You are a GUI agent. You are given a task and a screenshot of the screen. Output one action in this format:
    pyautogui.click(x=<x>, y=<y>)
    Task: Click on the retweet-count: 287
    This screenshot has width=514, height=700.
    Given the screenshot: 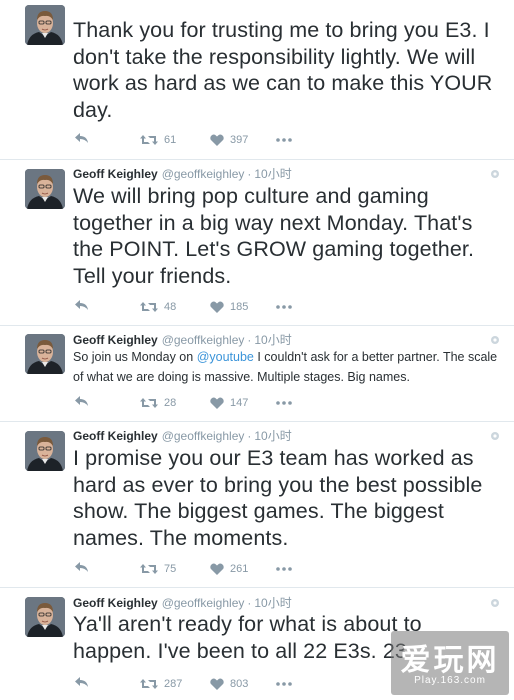 What is the action you would take?
    pyautogui.click(x=173, y=684)
    